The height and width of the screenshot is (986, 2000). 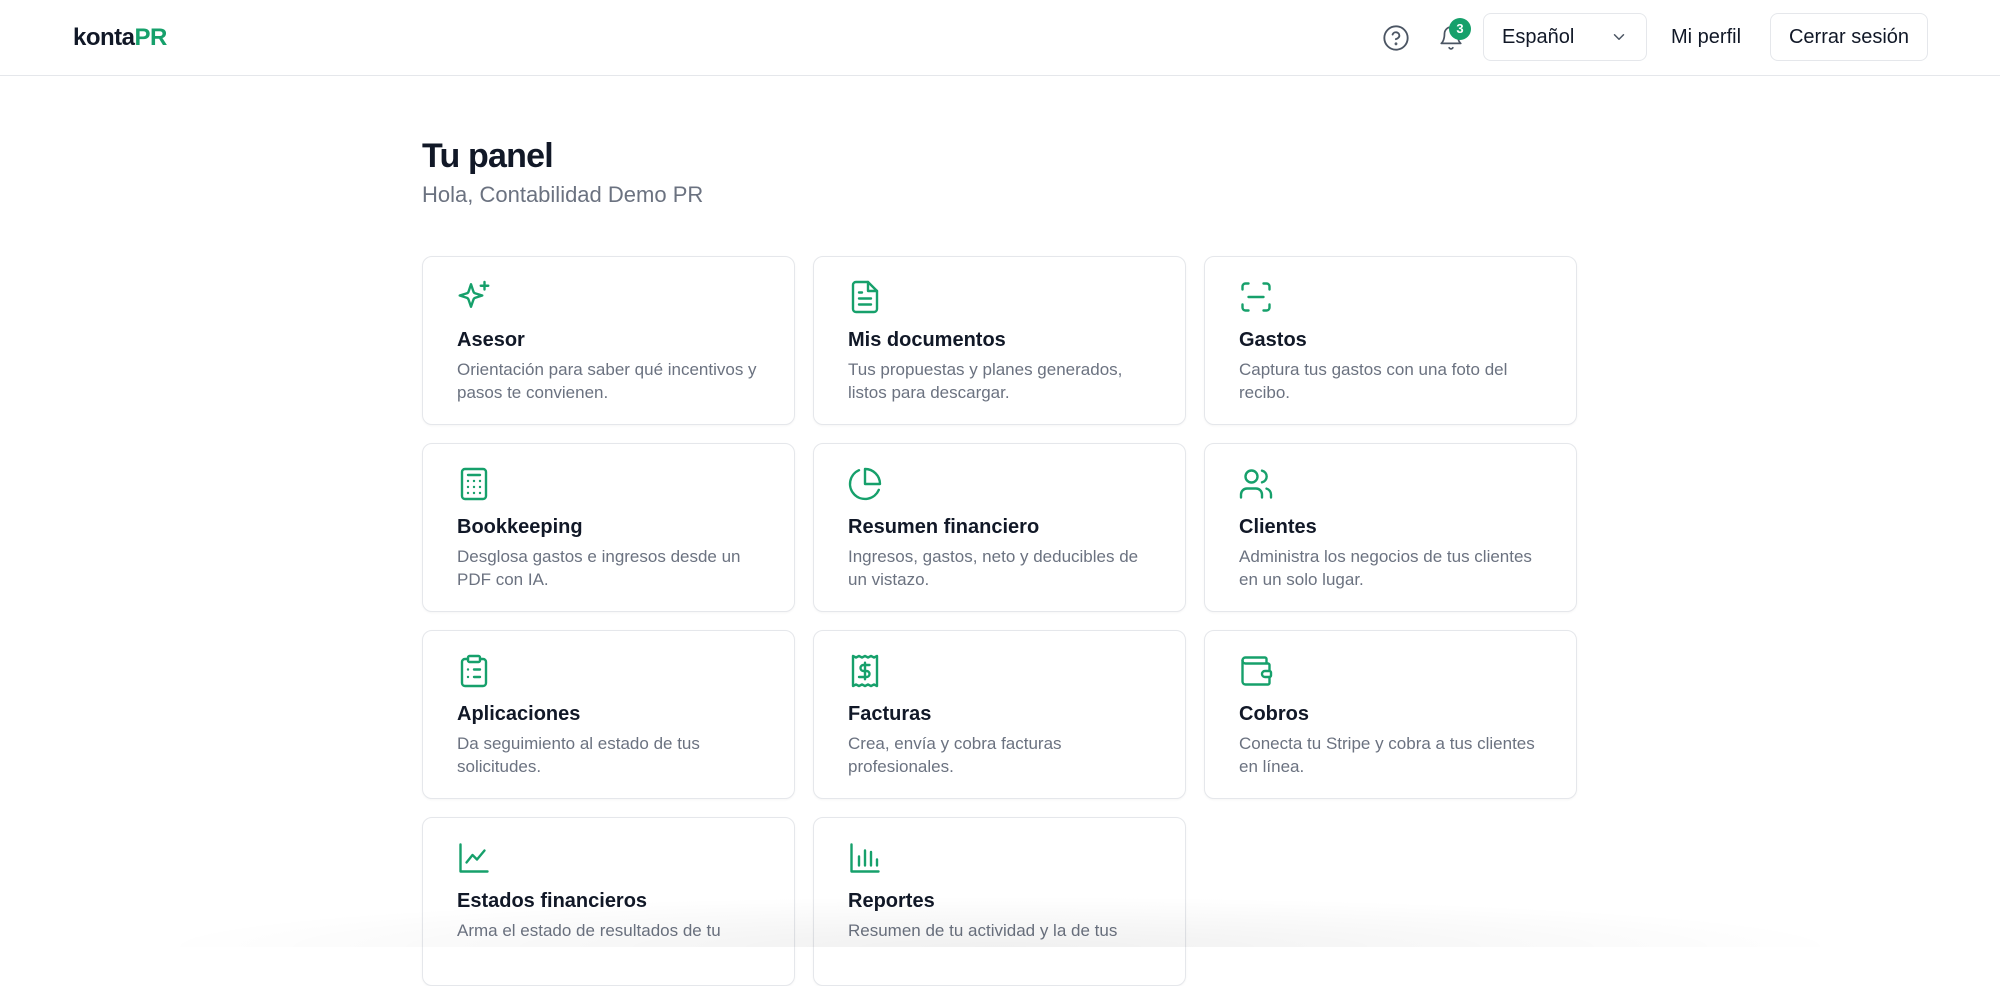 I want to click on document-icon, so click(x=865, y=297).